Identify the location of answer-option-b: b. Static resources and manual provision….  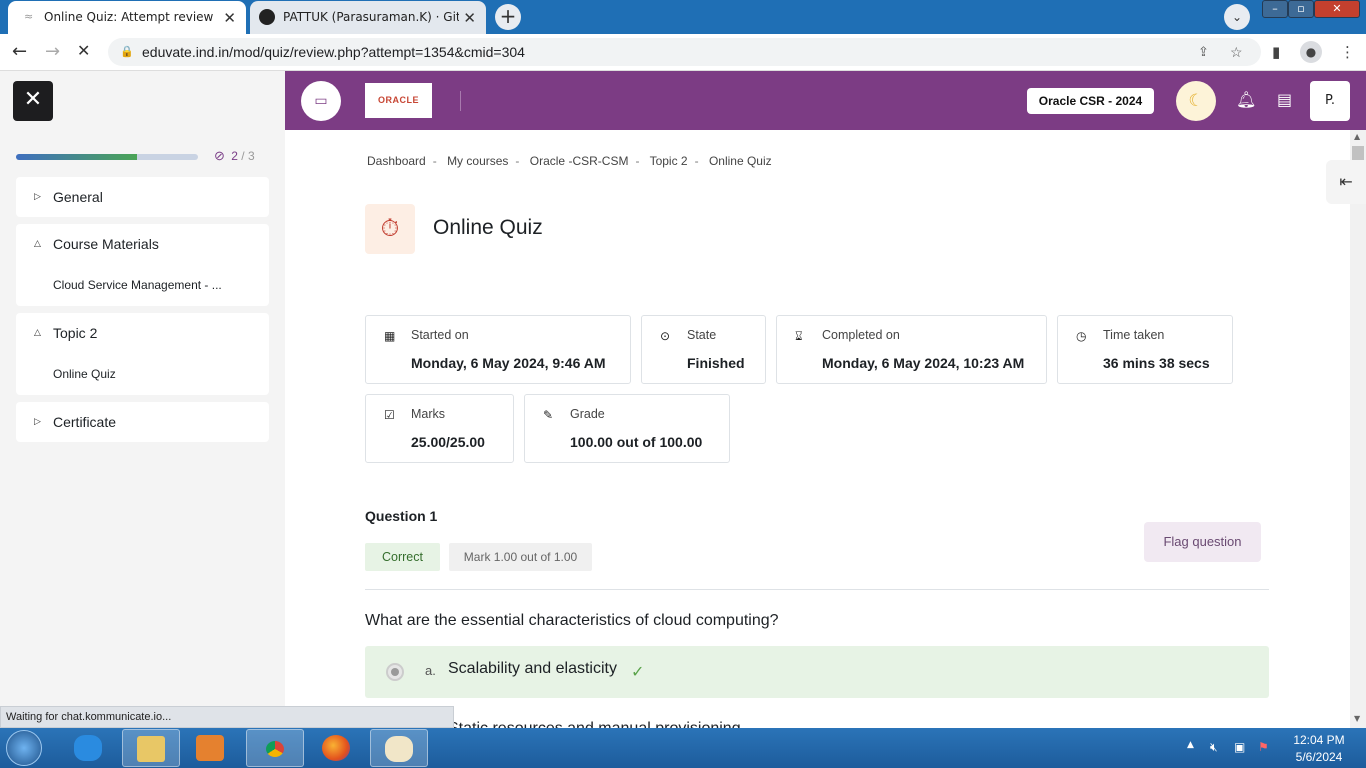
(817, 717).